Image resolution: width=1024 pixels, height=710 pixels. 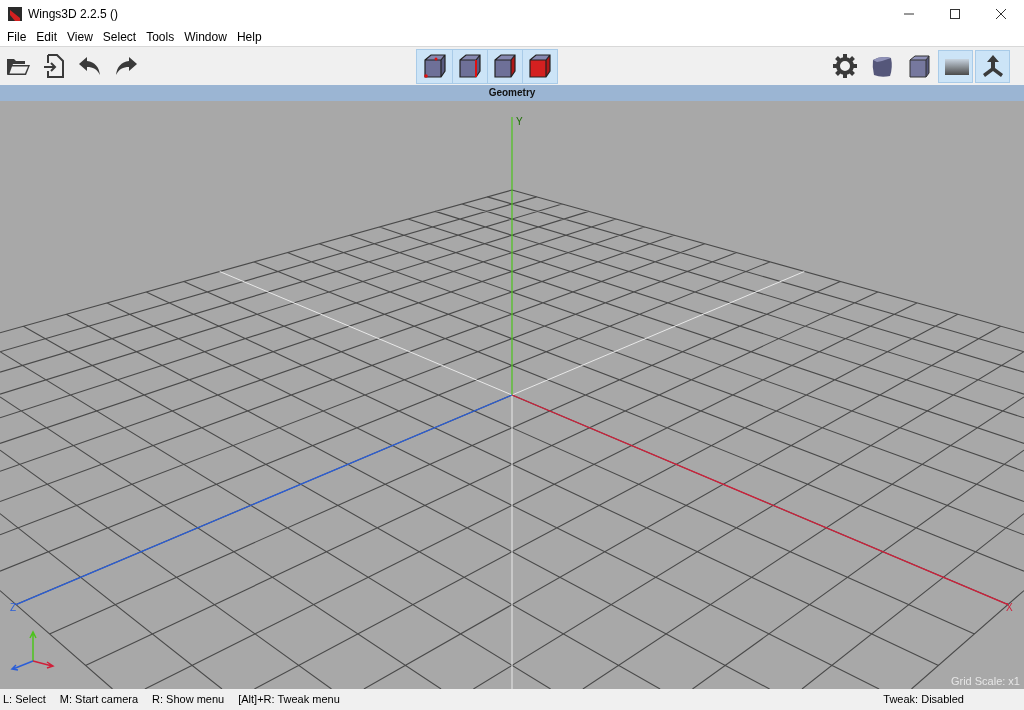 I want to click on axes-button, so click(x=992, y=66).